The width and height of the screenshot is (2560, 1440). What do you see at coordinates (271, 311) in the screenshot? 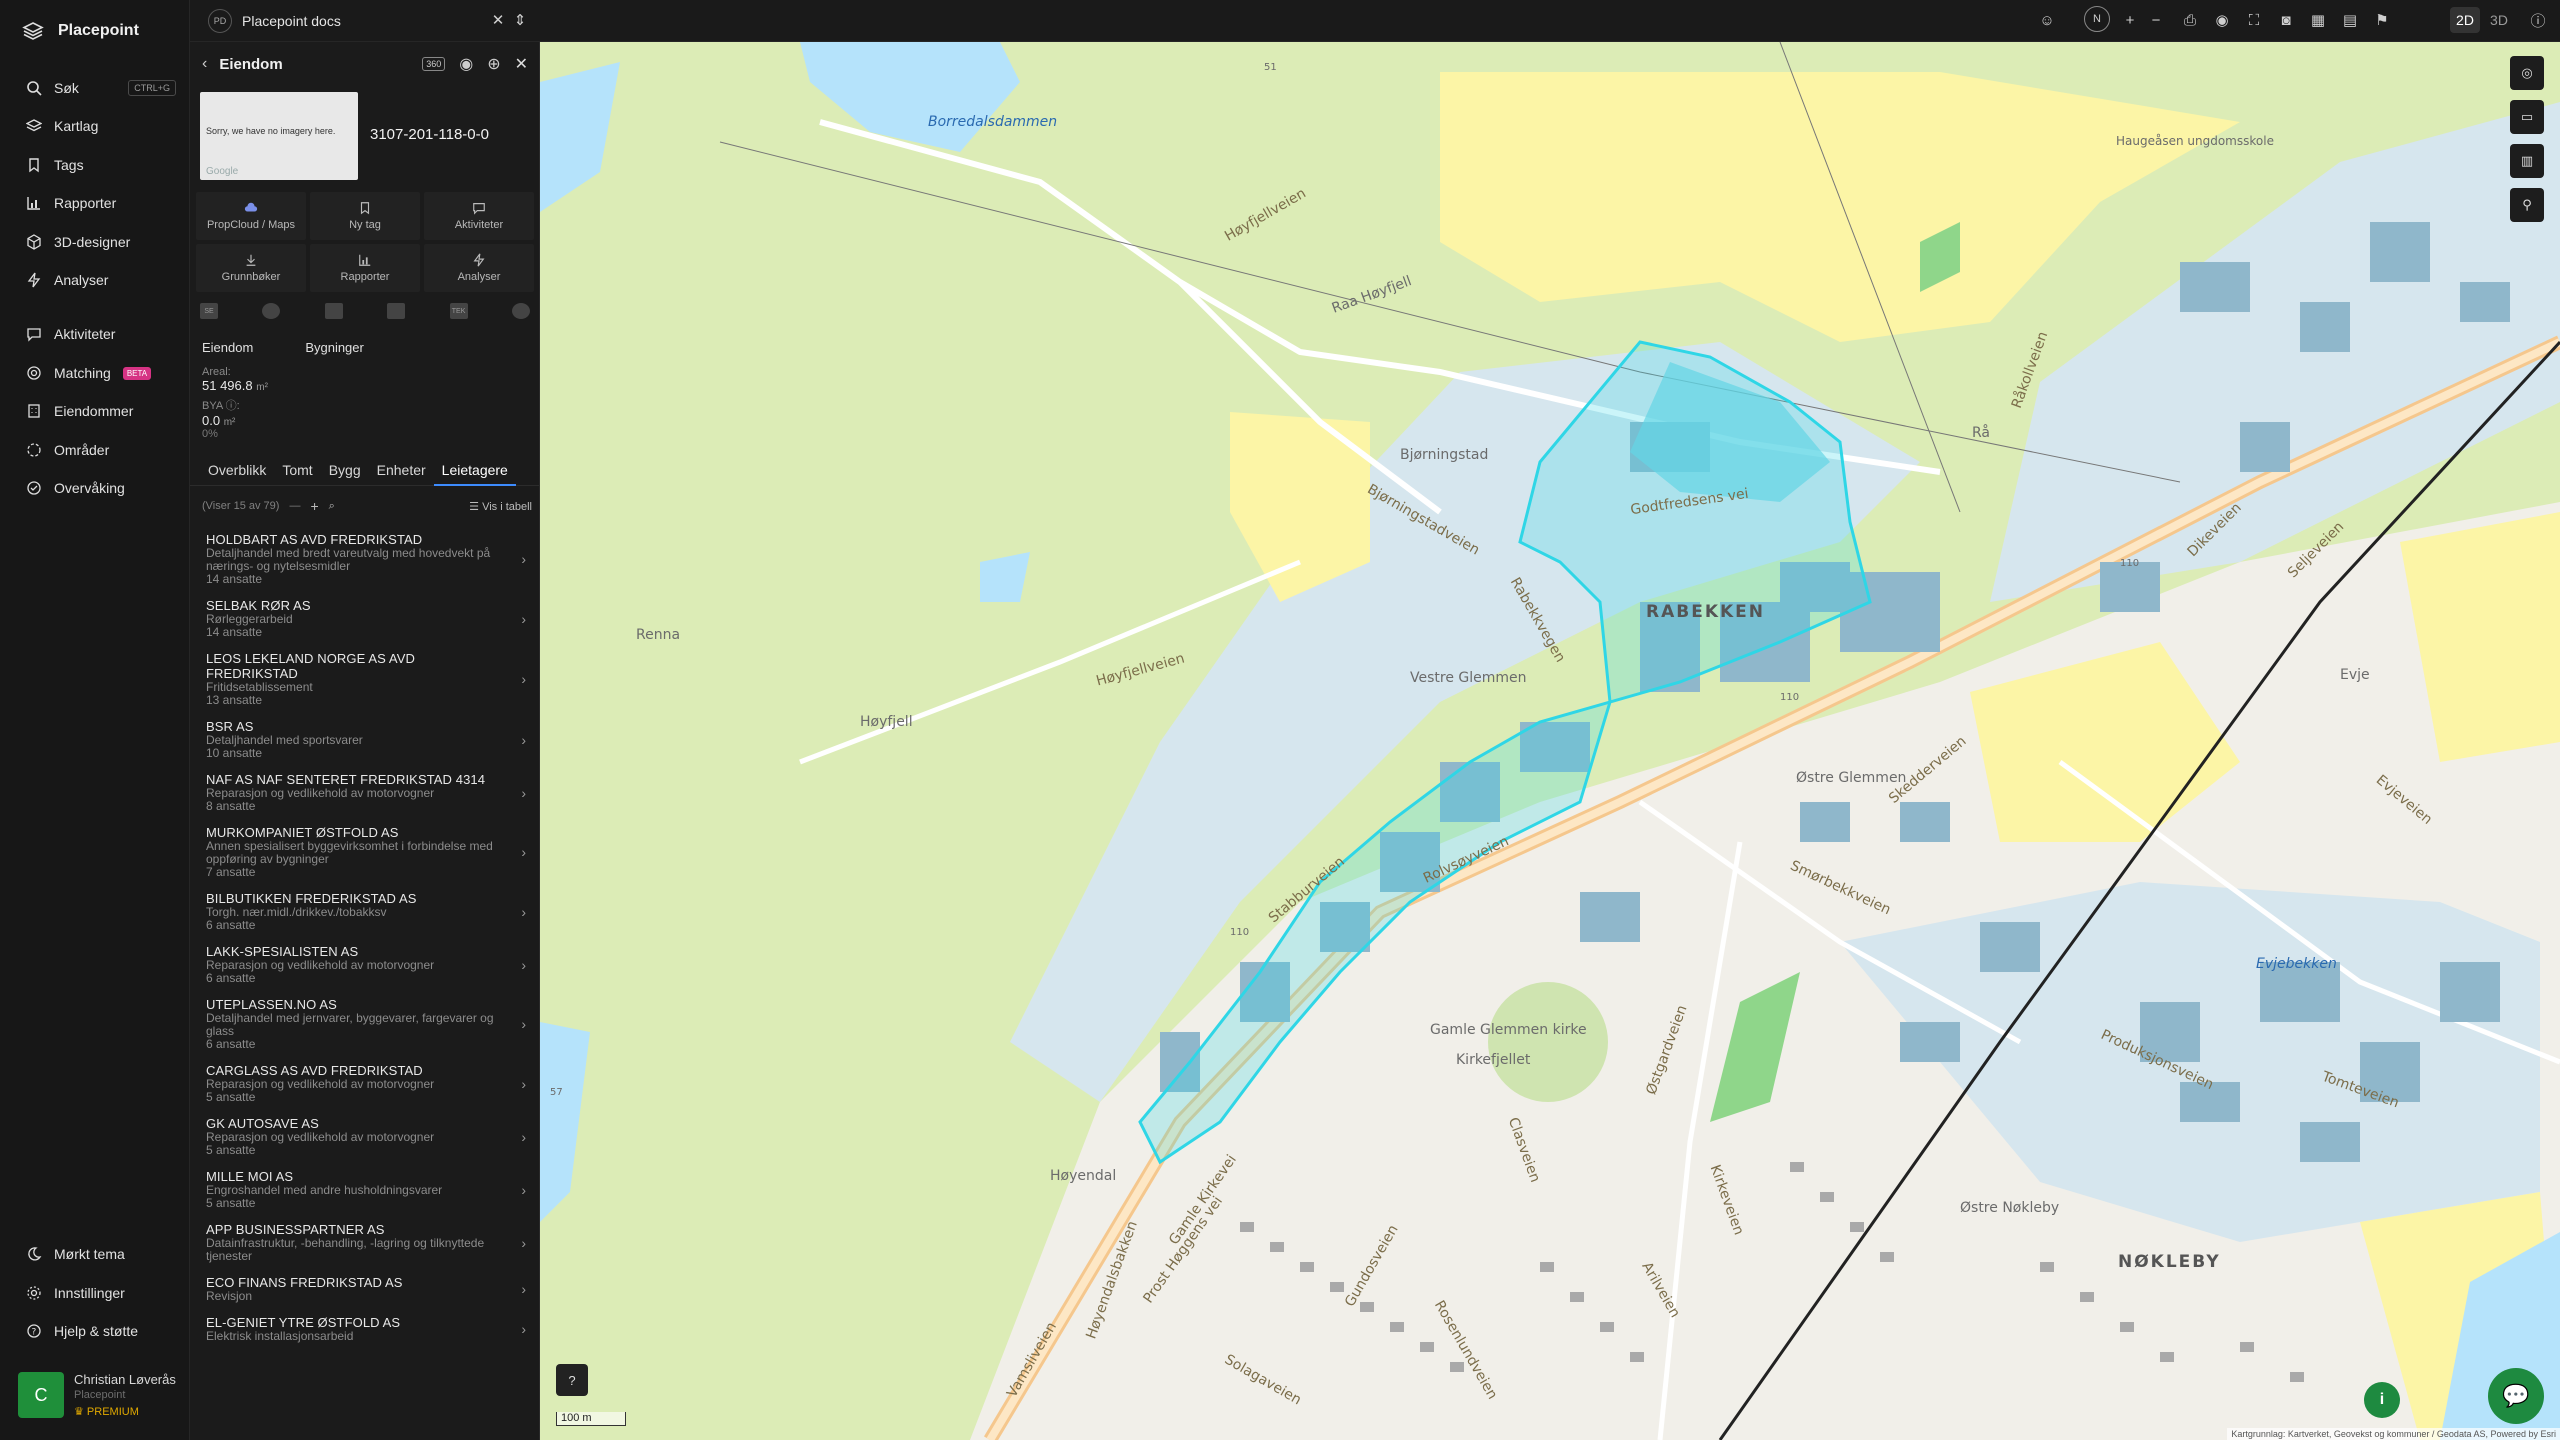
I see `layer-globe-icon` at bounding box center [271, 311].